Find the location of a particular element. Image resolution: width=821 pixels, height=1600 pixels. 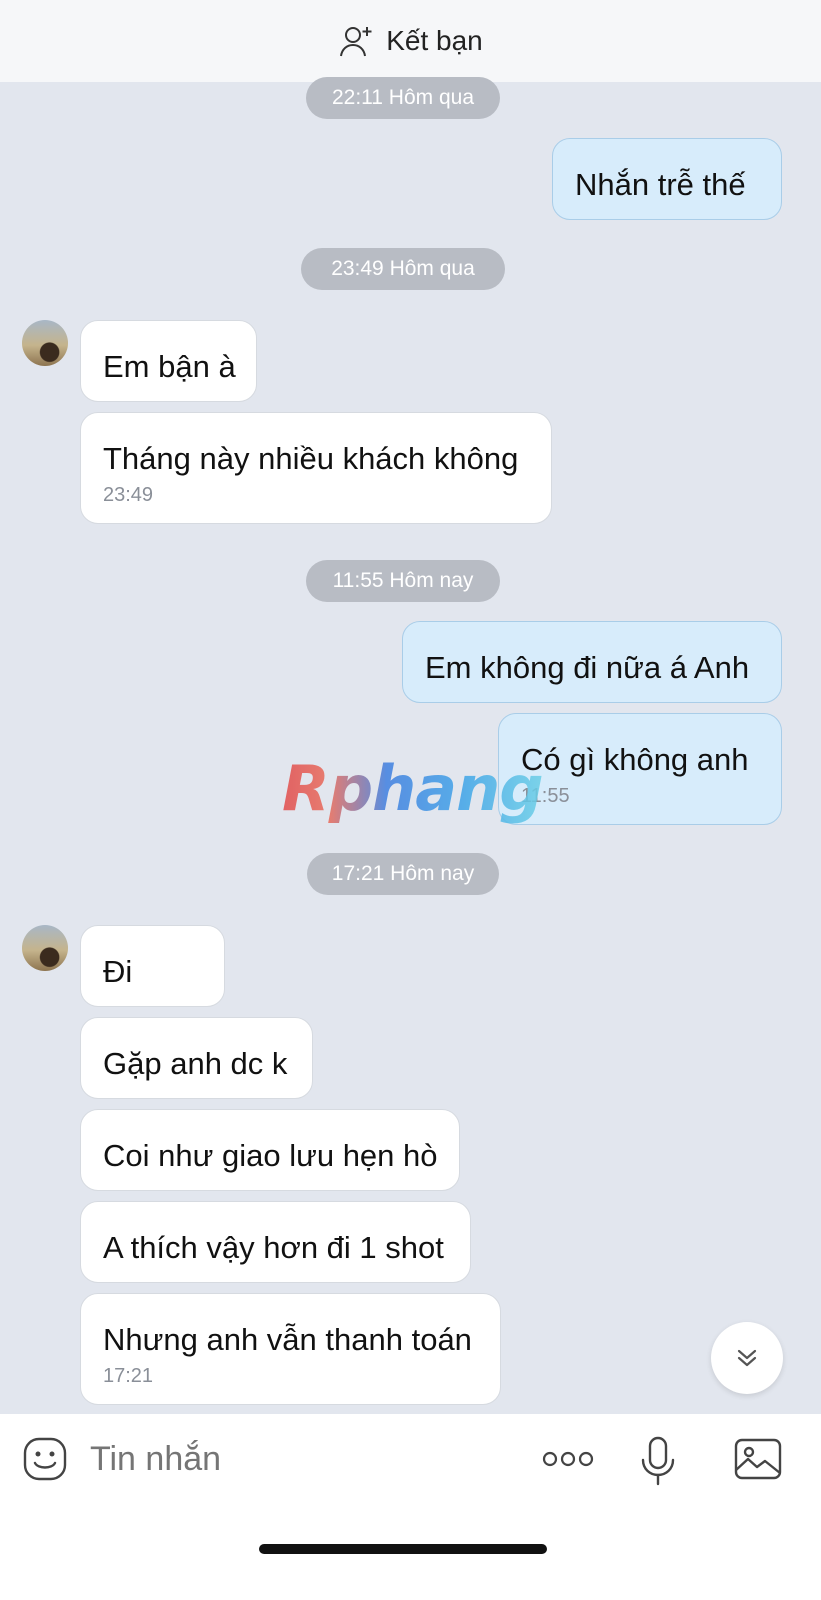

image-icon is located at coordinates (758, 1459).